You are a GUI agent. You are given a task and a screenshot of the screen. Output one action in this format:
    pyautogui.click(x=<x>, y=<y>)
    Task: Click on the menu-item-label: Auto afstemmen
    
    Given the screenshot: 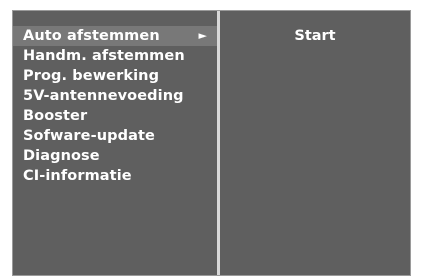 What is the action you would take?
    pyautogui.click(x=91, y=36)
    